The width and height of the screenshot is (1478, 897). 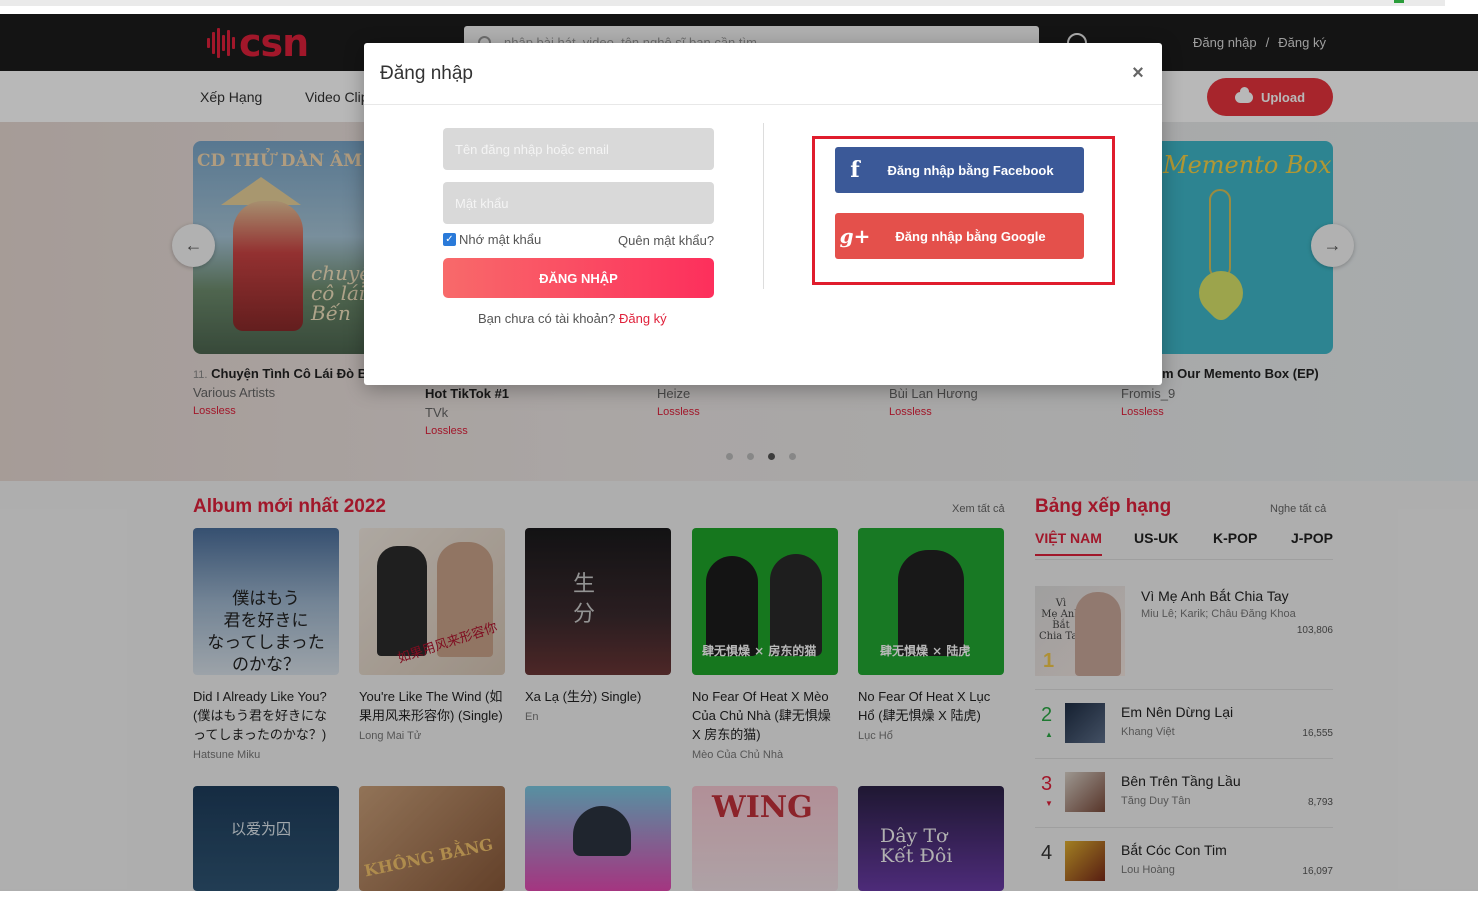 I want to click on modal-title: Đăng nhập, so click(x=426, y=73).